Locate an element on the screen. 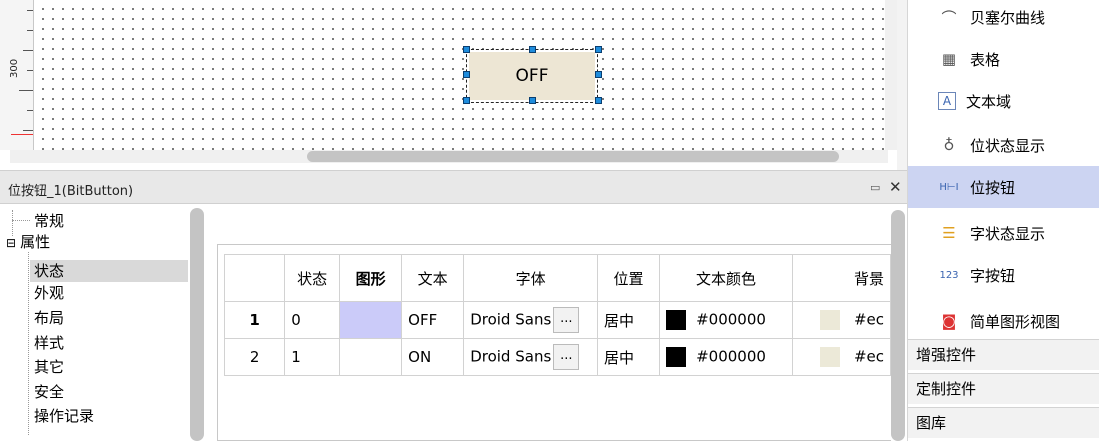 The width and height of the screenshot is (1099, 441). property-tree: 常规 ⊟ 属性 状态 外观 布局 样式 其它 安全 操作记录 is located at coordinates (102, 322).